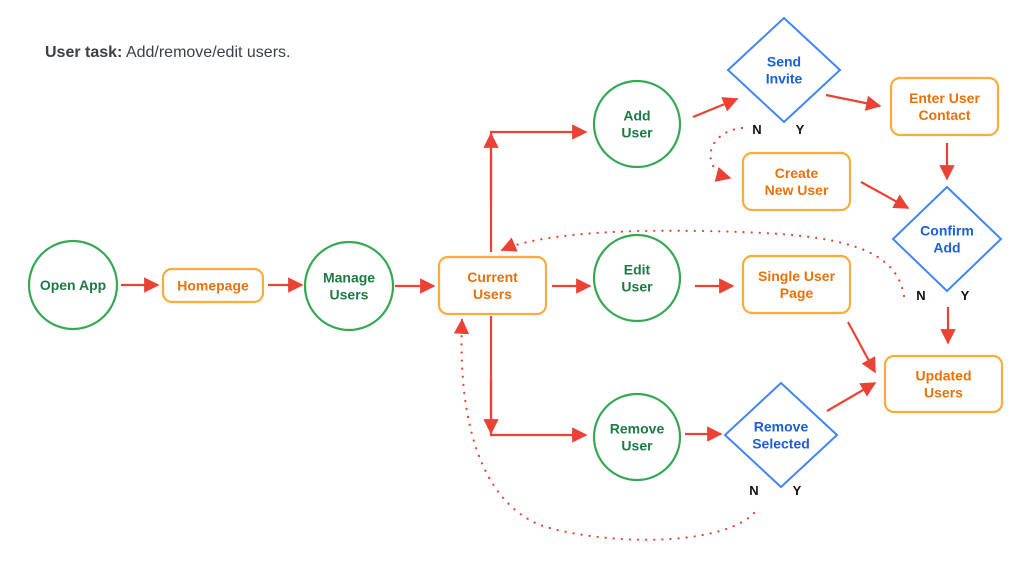 This screenshot has width=1017, height=571. I want to click on node-enter-user-contact: Enter UserContact, so click(944, 106).